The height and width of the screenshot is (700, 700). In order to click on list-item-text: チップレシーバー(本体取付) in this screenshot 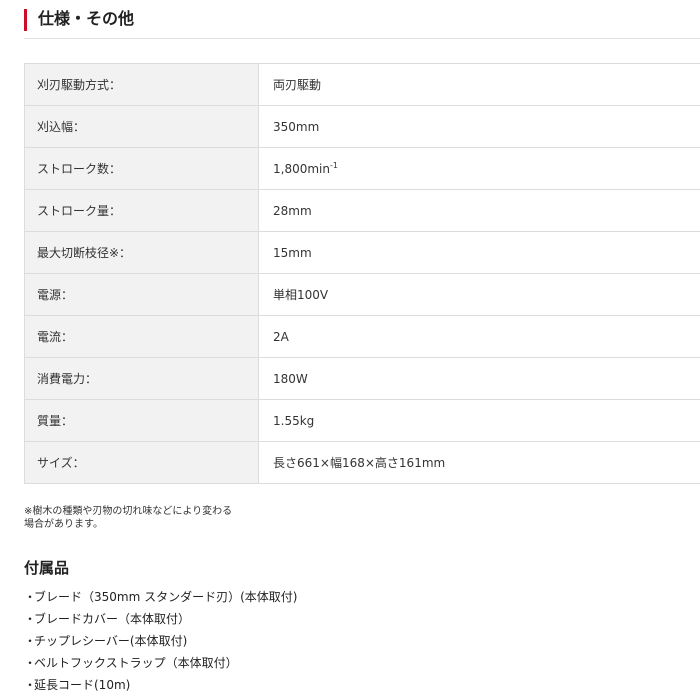, I will do `click(111, 641)`.